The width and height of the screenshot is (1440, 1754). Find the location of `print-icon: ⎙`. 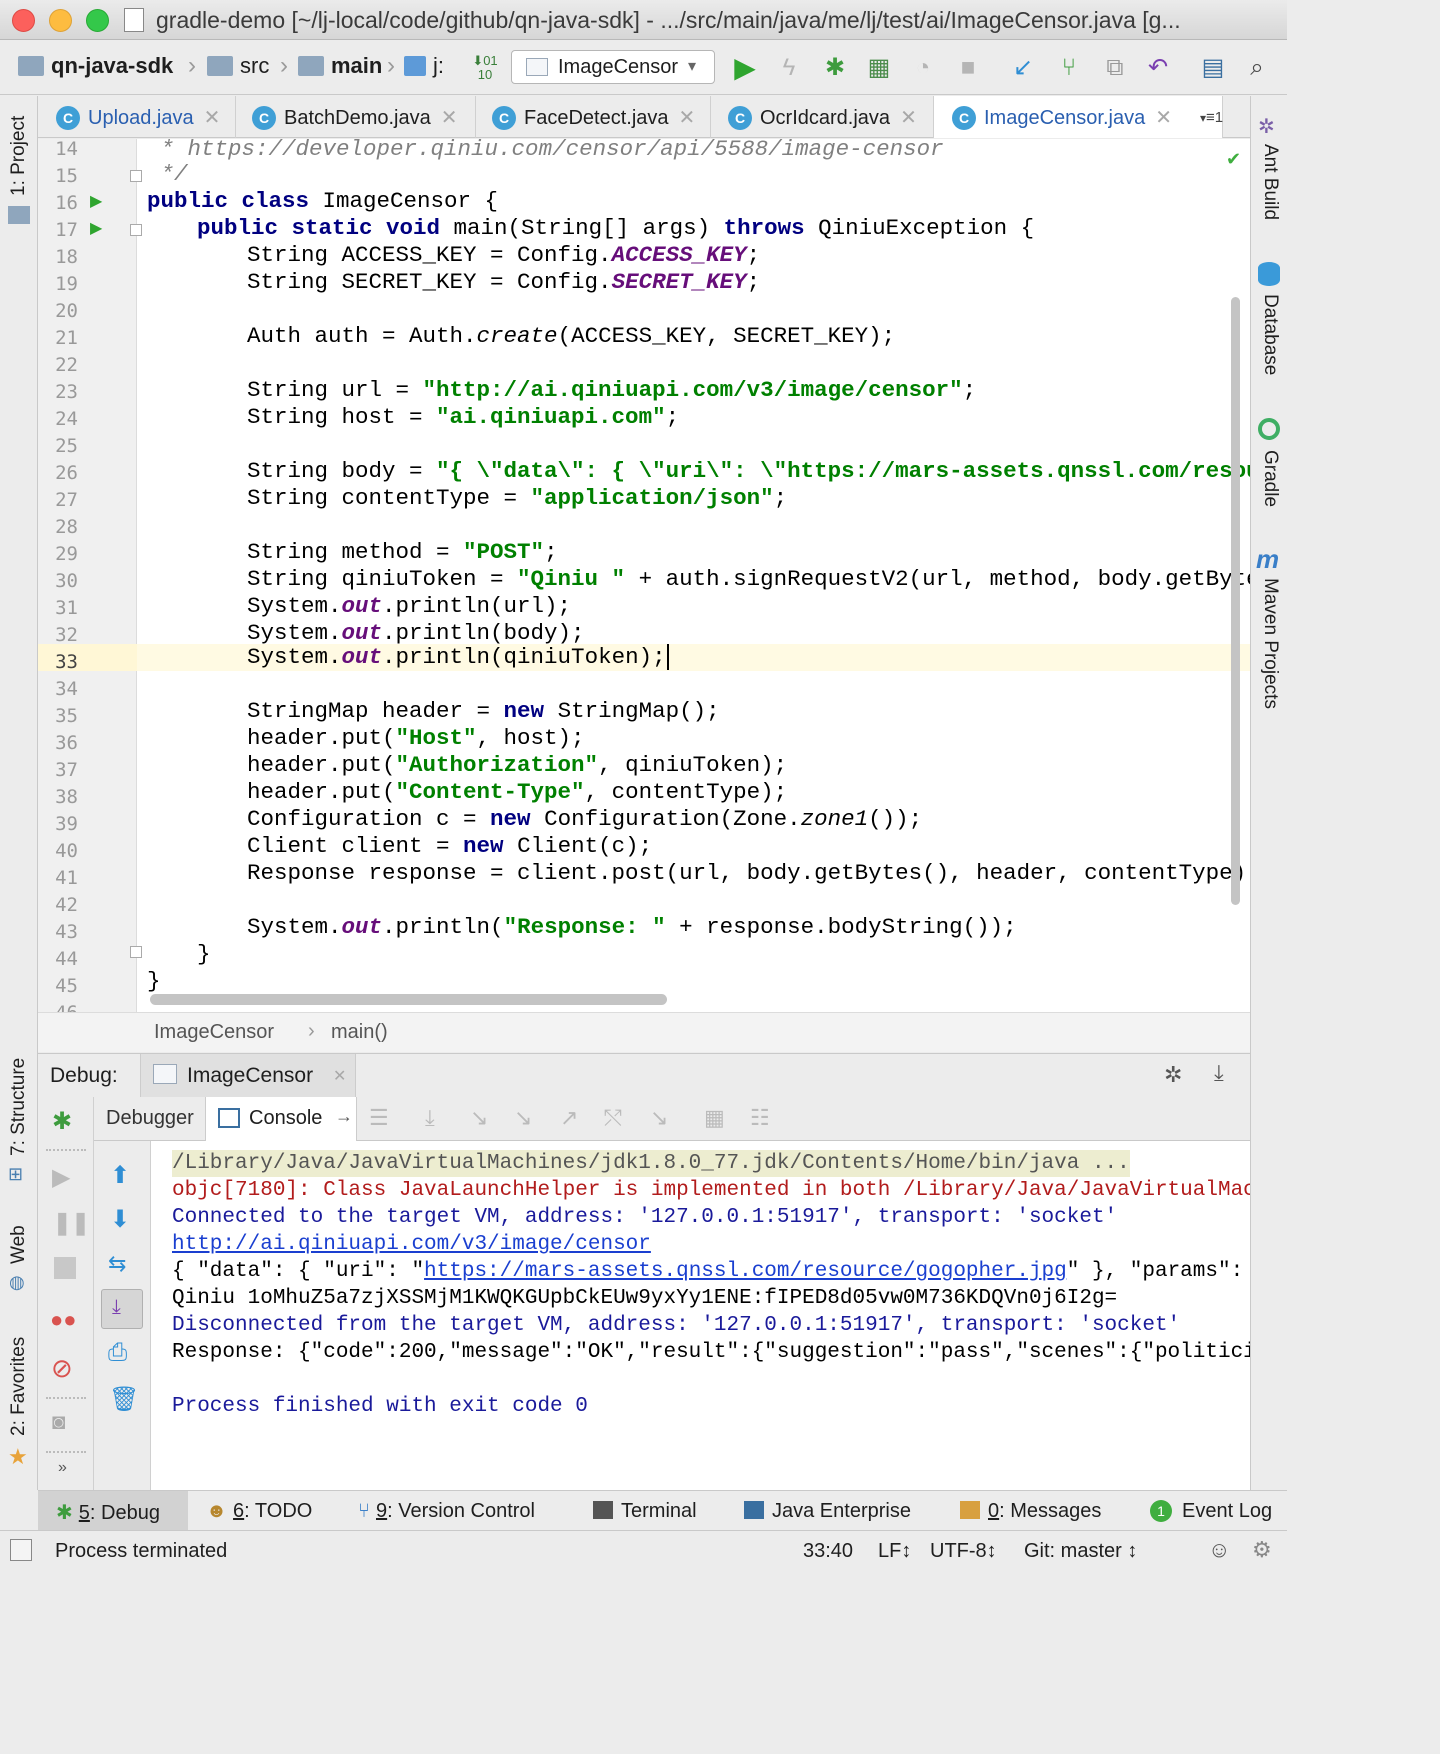

print-icon: ⎙ is located at coordinates (117, 1353).